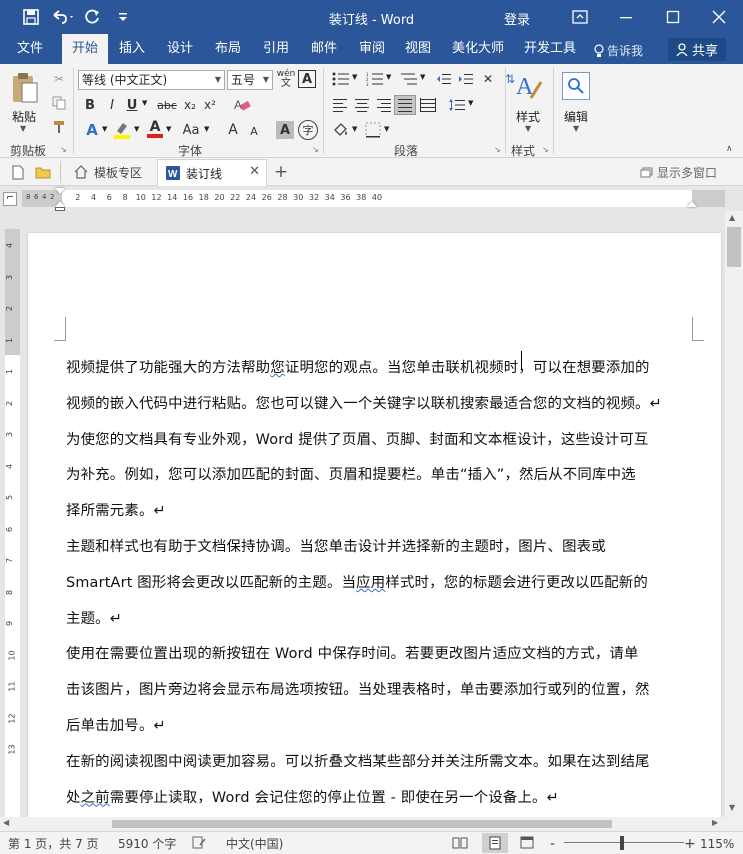  What do you see at coordinates (497, 149) in the screenshot?
I see `paragraph-launcher-icon: ↘` at bounding box center [497, 149].